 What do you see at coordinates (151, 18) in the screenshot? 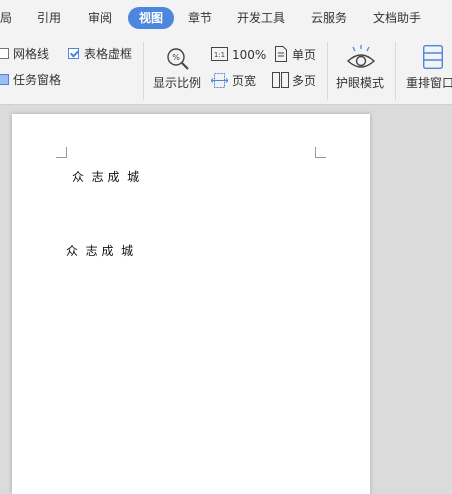
I see `tab-view: 视图` at bounding box center [151, 18].